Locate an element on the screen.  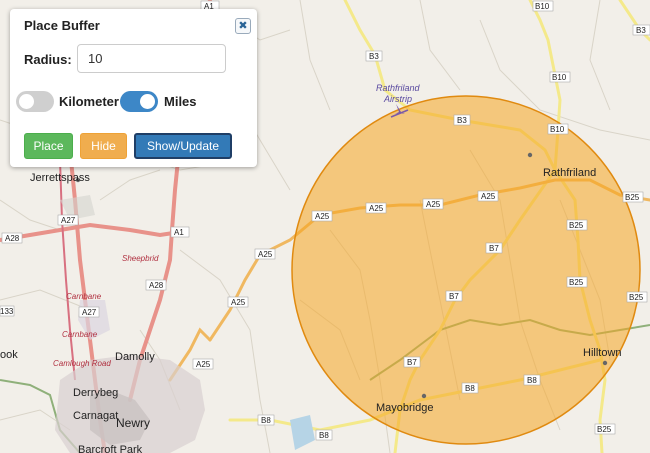
miles-toggle is located at coordinates (139, 101).